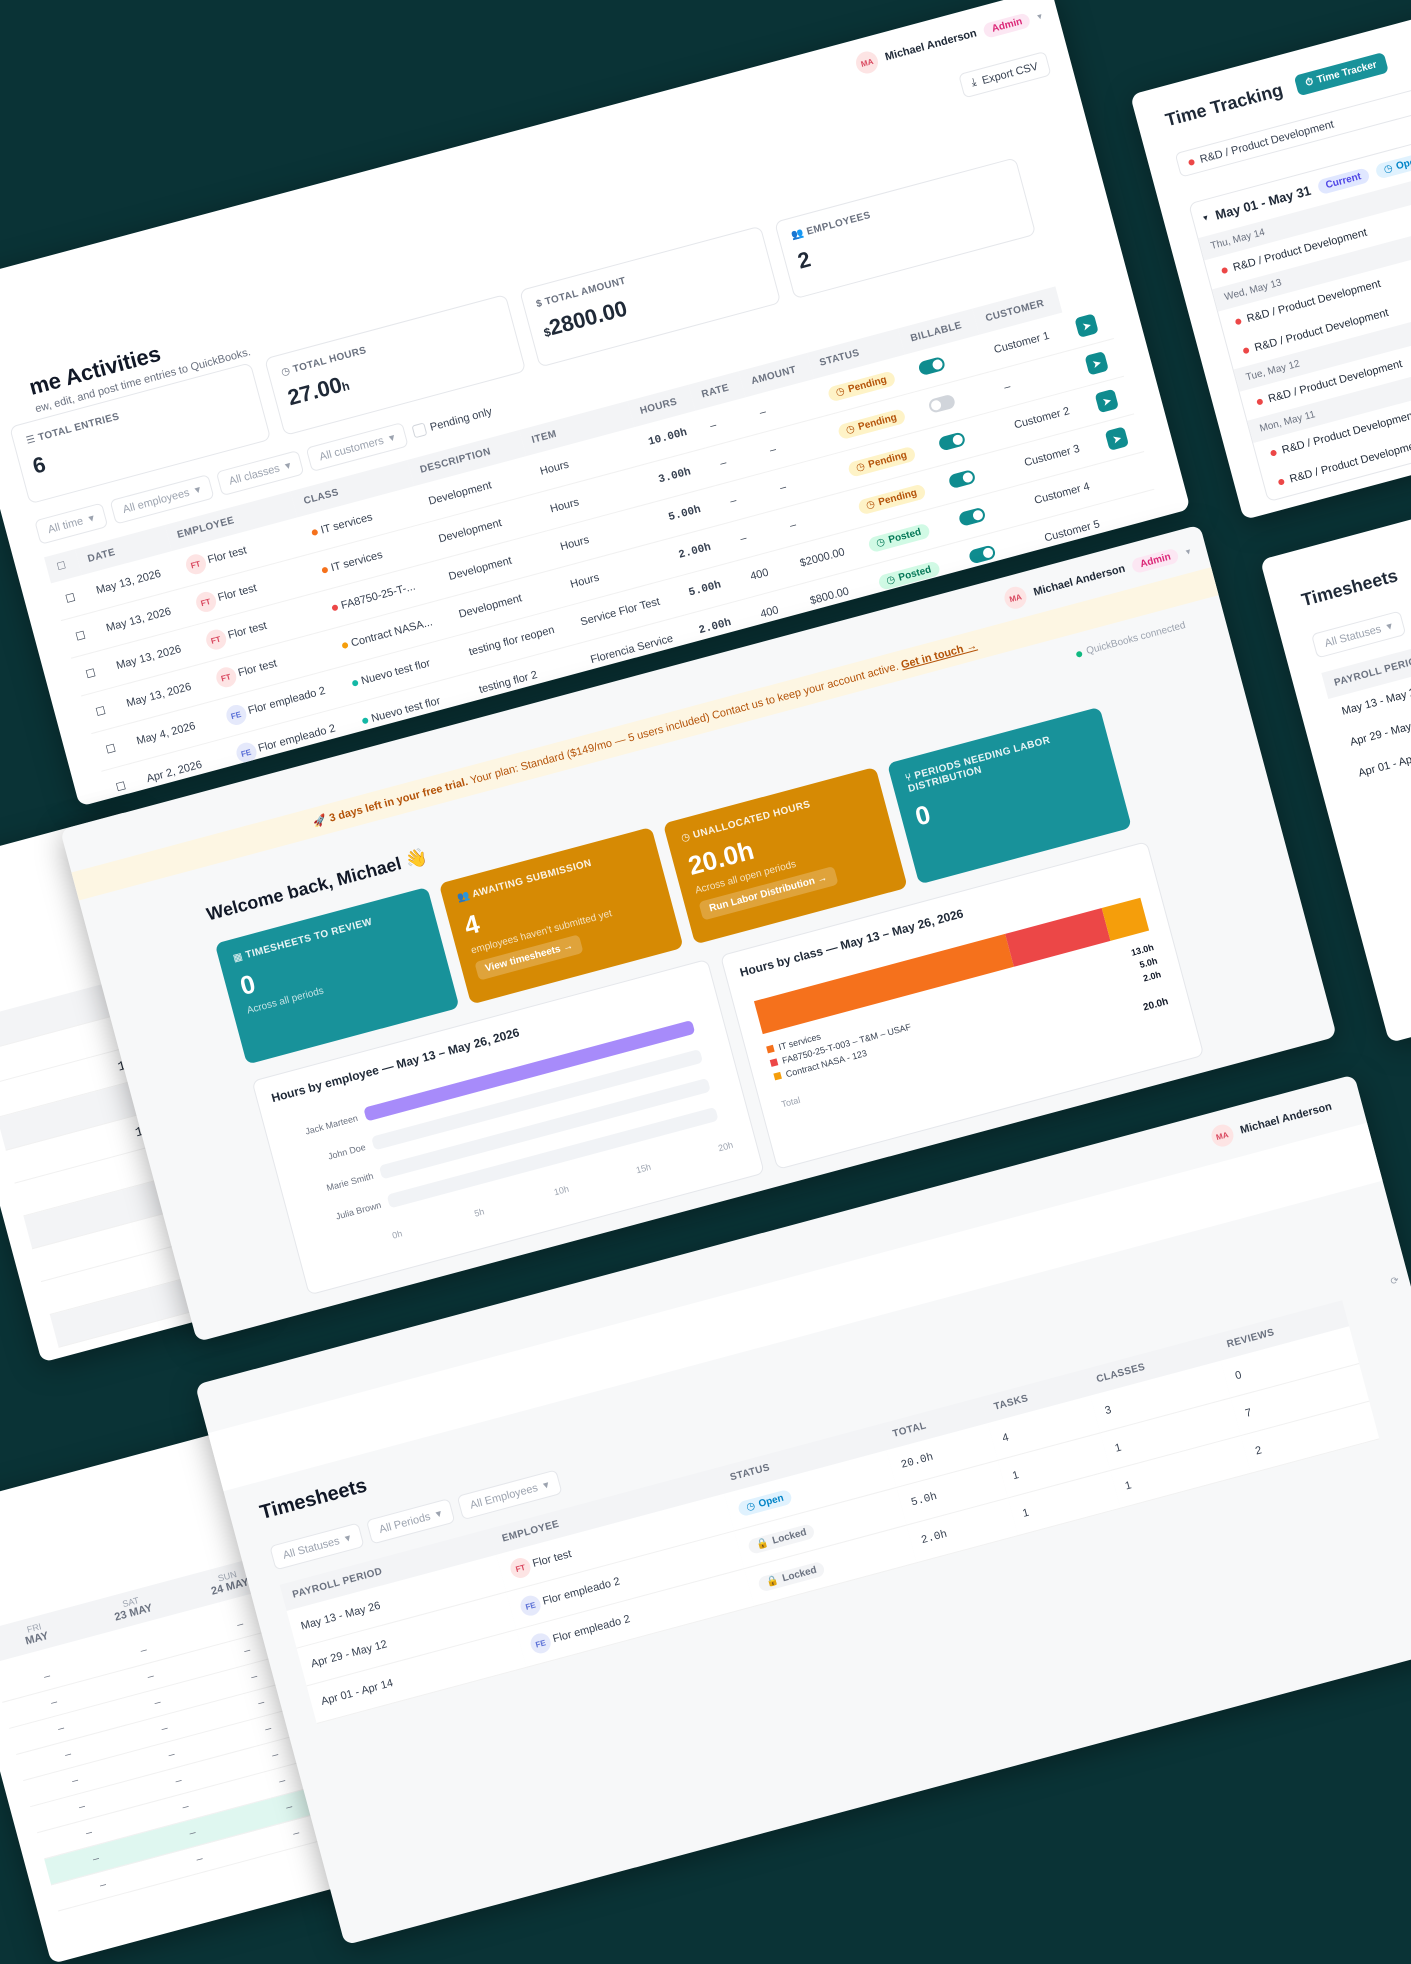 The height and width of the screenshot is (1964, 1411). I want to click on legend-swatch, so click(770, 1049).